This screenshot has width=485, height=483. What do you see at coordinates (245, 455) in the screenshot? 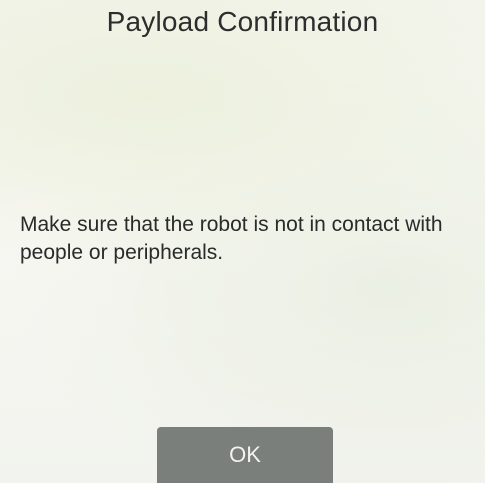
I see `ok-button: OK` at bounding box center [245, 455].